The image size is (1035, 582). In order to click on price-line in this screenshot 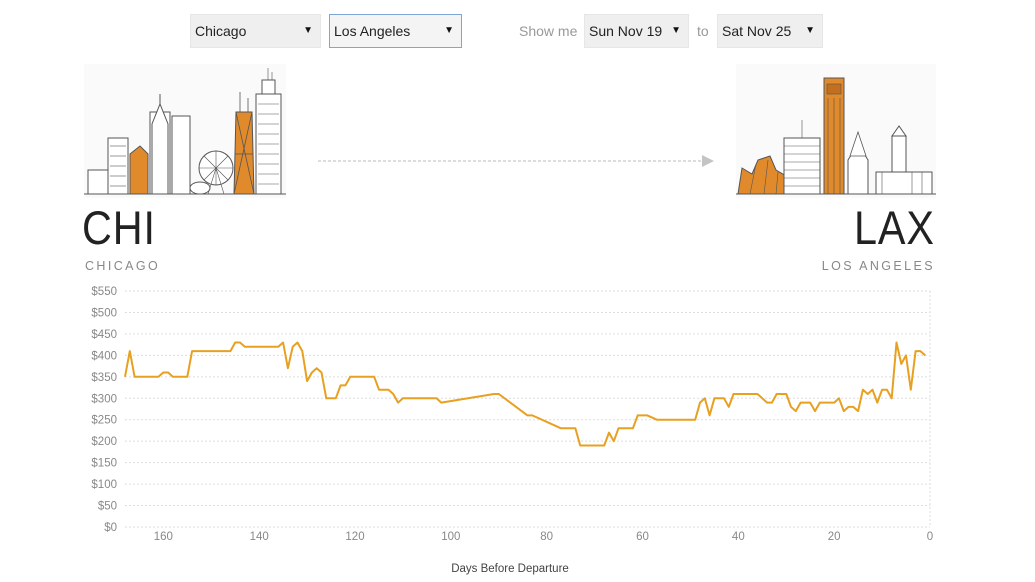, I will do `click(525, 394)`.